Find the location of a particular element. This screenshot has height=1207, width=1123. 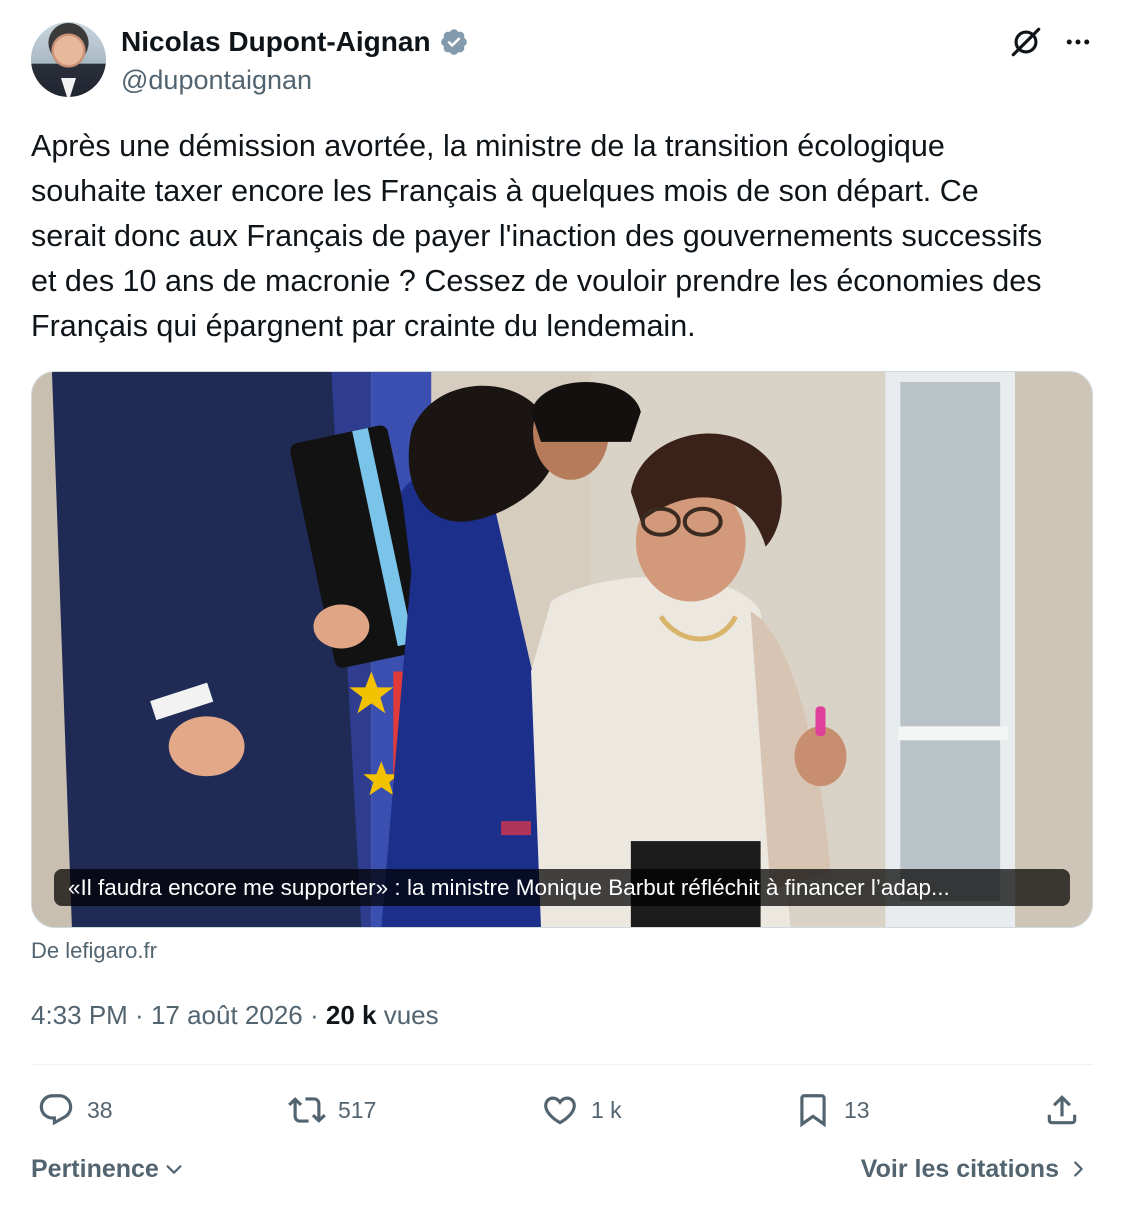

tweet-header: Nicolas Dupont-Aignan @dupontaignan is located at coordinates (562, 61).